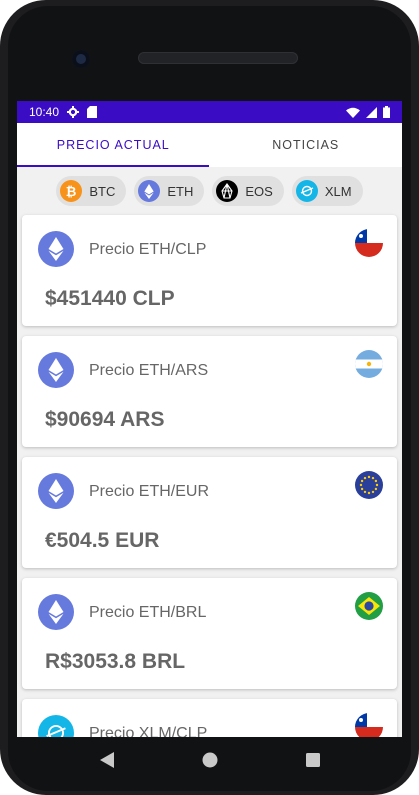  What do you see at coordinates (149, 491) in the screenshot?
I see `card-title: Precio ETH/EUR` at bounding box center [149, 491].